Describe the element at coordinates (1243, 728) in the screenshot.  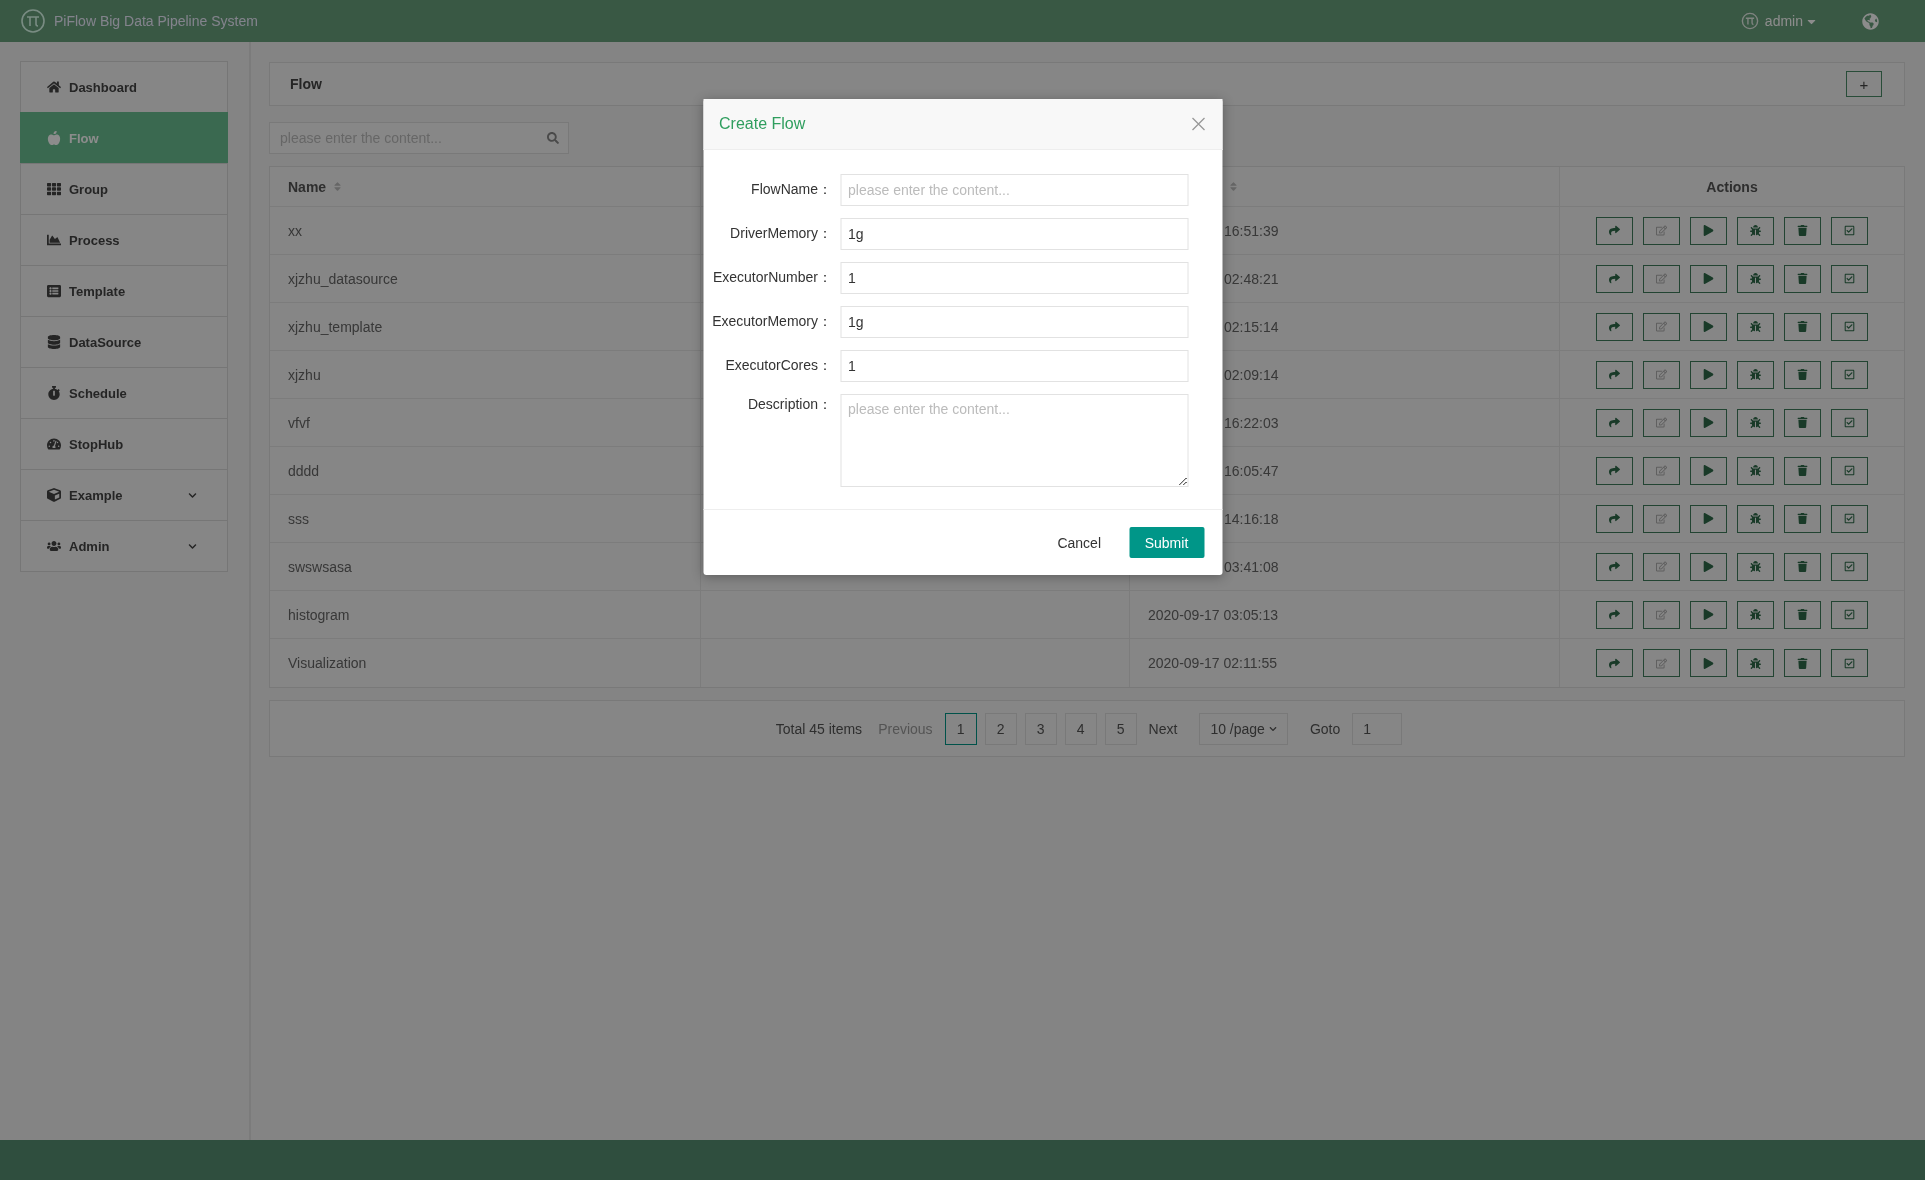
I see `page-size-select: 10 /page` at that location.